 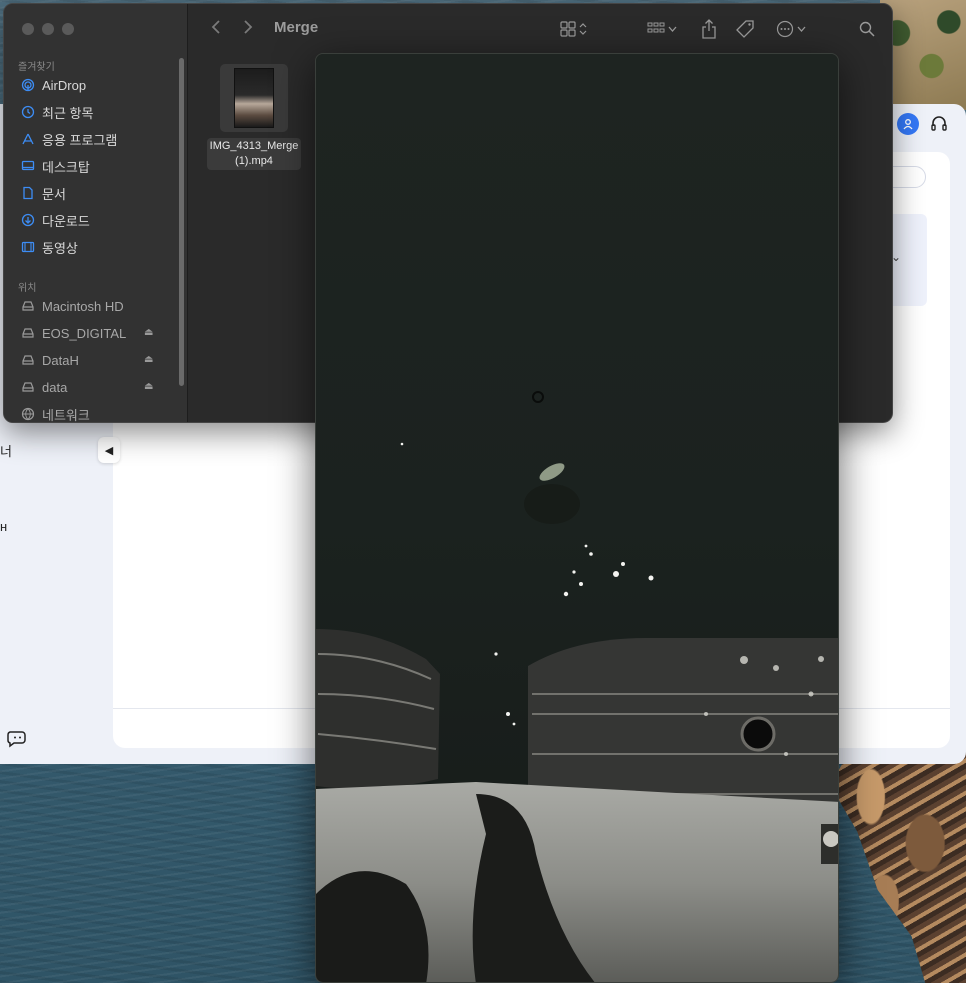 I want to click on sidebar-section-locations: 위치, so click(x=27, y=288).